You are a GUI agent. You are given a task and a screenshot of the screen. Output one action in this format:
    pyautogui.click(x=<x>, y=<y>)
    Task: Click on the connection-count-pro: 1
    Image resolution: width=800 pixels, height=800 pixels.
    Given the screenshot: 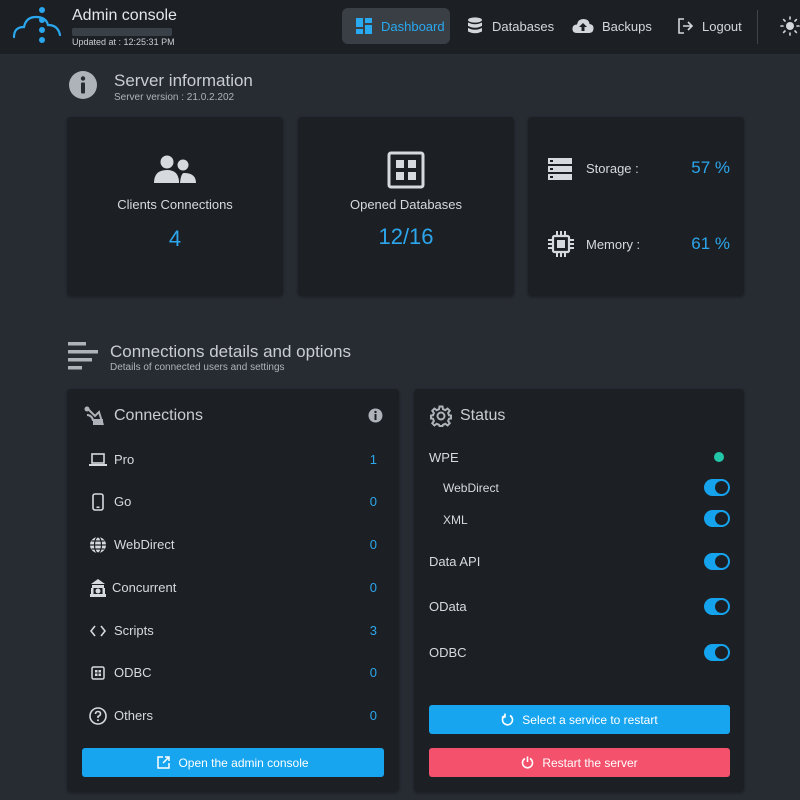 What is the action you would take?
    pyautogui.click(x=373, y=459)
    